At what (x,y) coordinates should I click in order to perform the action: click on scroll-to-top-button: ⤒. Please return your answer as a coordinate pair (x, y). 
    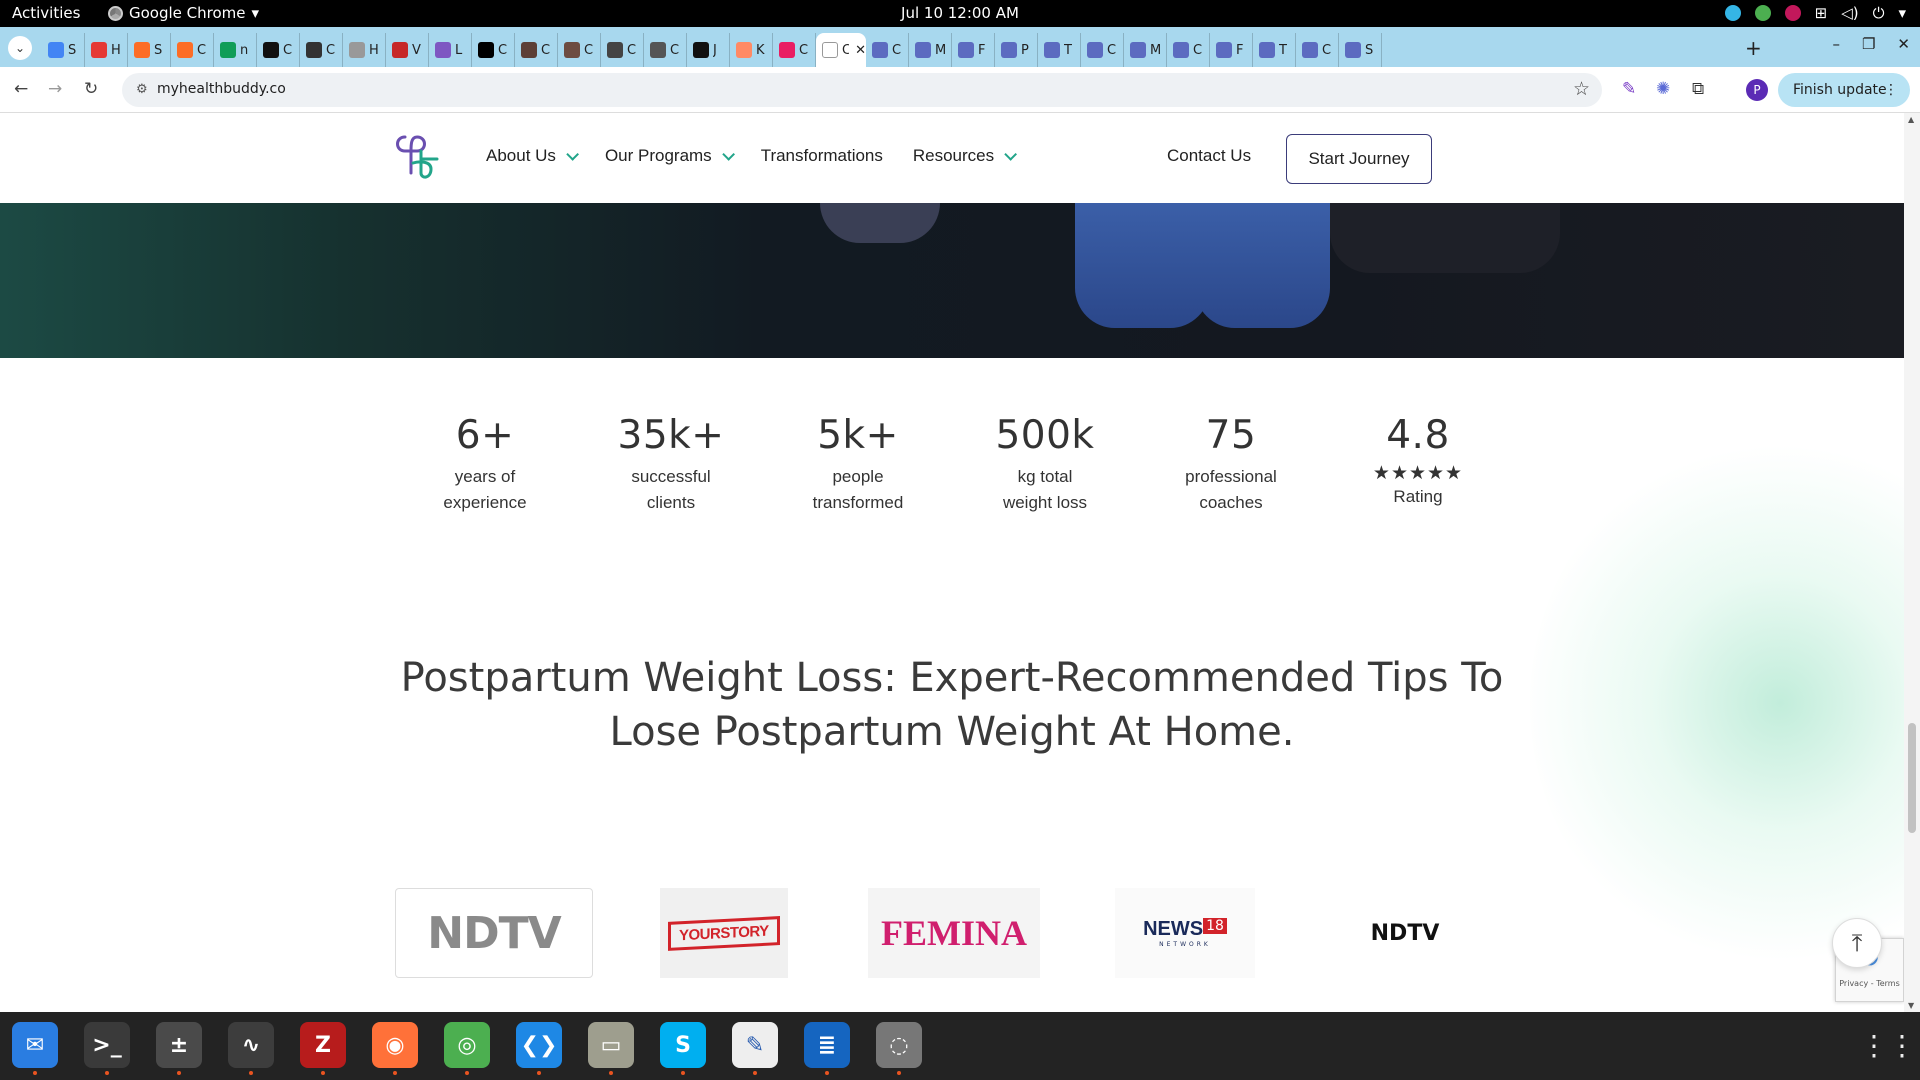
    Looking at the image, I should click on (1857, 943).